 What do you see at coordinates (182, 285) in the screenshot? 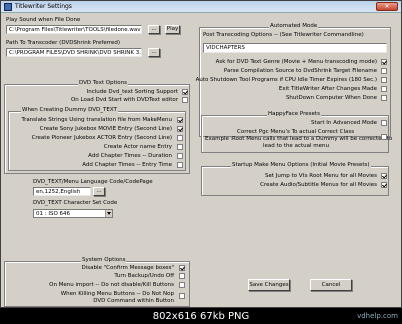
I see `menu-import-checkbox` at bounding box center [182, 285].